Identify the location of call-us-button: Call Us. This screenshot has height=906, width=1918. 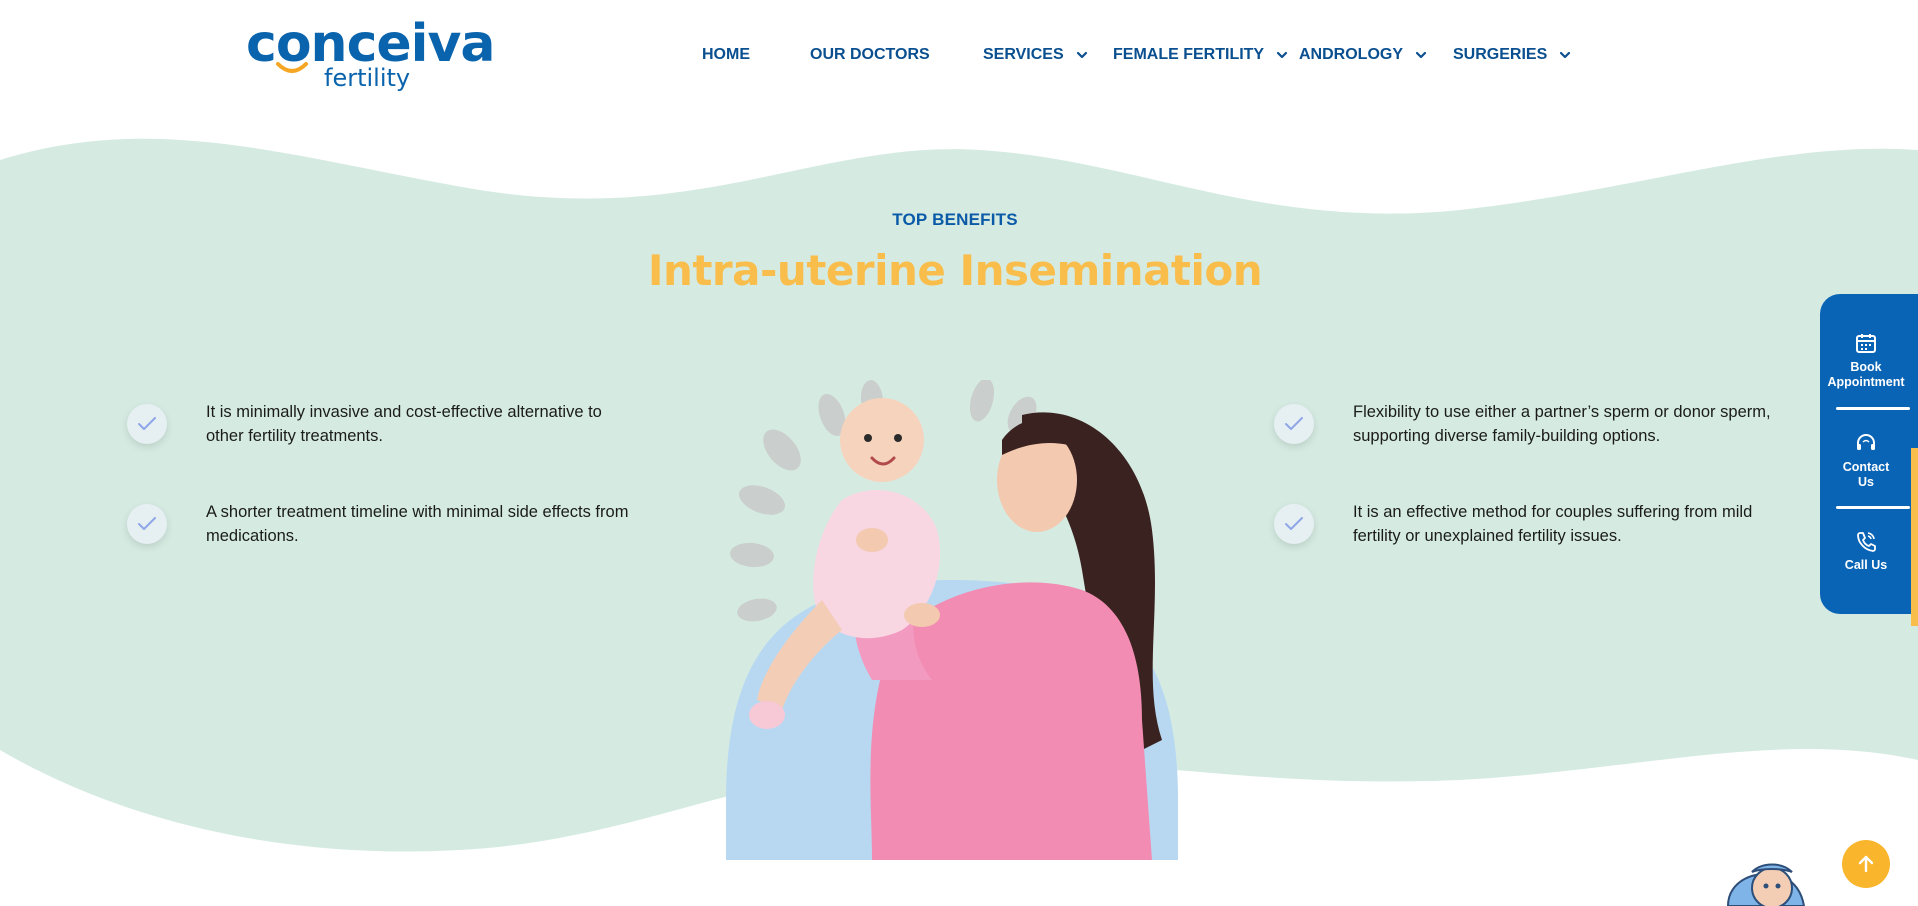
(1866, 551).